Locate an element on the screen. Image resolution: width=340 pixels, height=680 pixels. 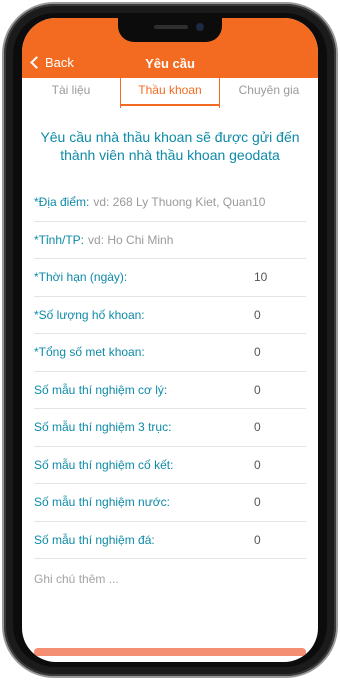
field-label: *Địa điểm: is located at coordinates (62, 202).